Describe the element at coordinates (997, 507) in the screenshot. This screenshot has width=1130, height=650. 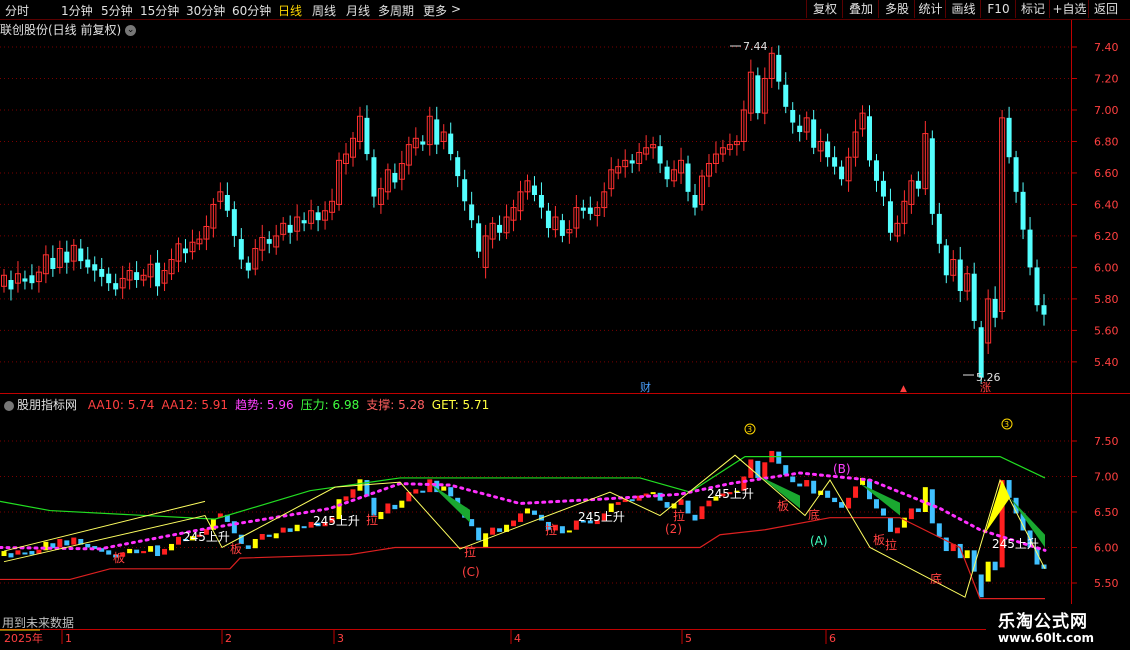
I see `yellow-wedge` at that location.